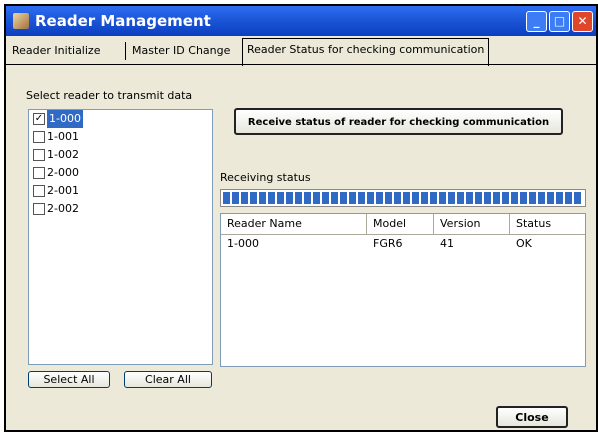 This screenshot has width=598, height=432. Describe the element at coordinates (265, 177) in the screenshot. I see `receiving-status-label: Receiving status` at that location.